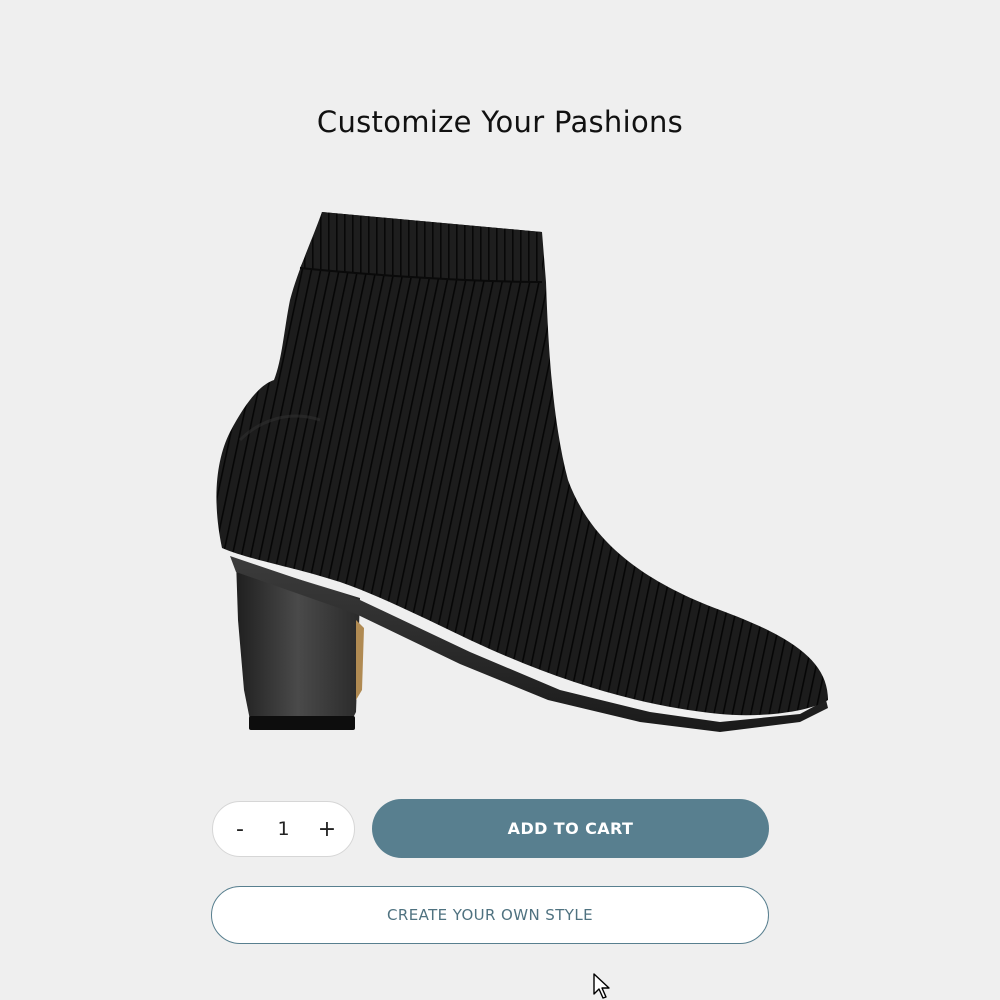 This screenshot has height=1000, width=1000. What do you see at coordinates (500, 122) in the screenshot?
I see `page-title: Customize Your Pashions` at bounding box center [500, 122].